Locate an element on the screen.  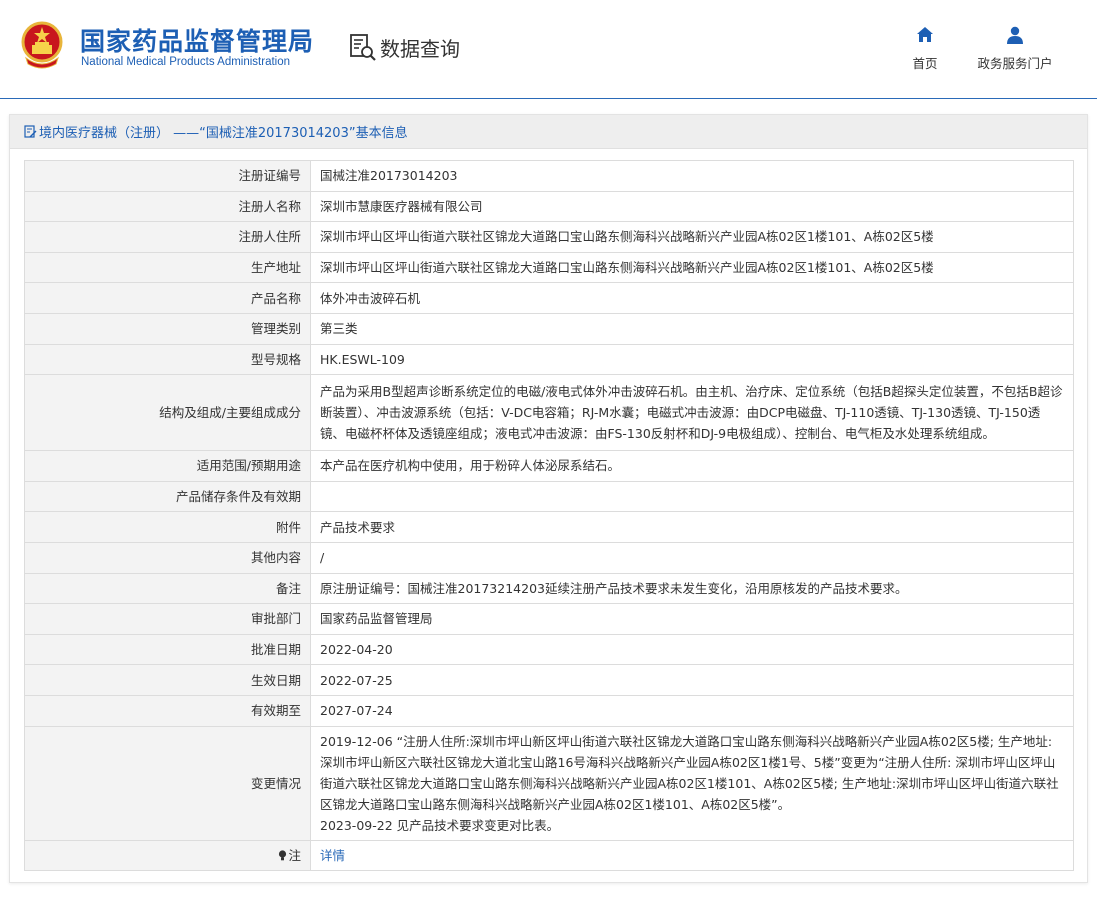
nav-gov-service: 政务服务门户 is located at coordinates (1015, 48).